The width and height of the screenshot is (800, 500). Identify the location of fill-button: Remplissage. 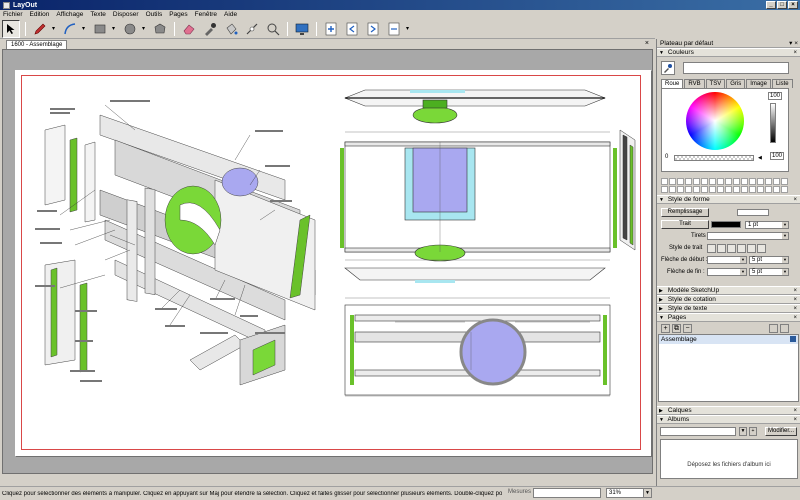
(685, 212).